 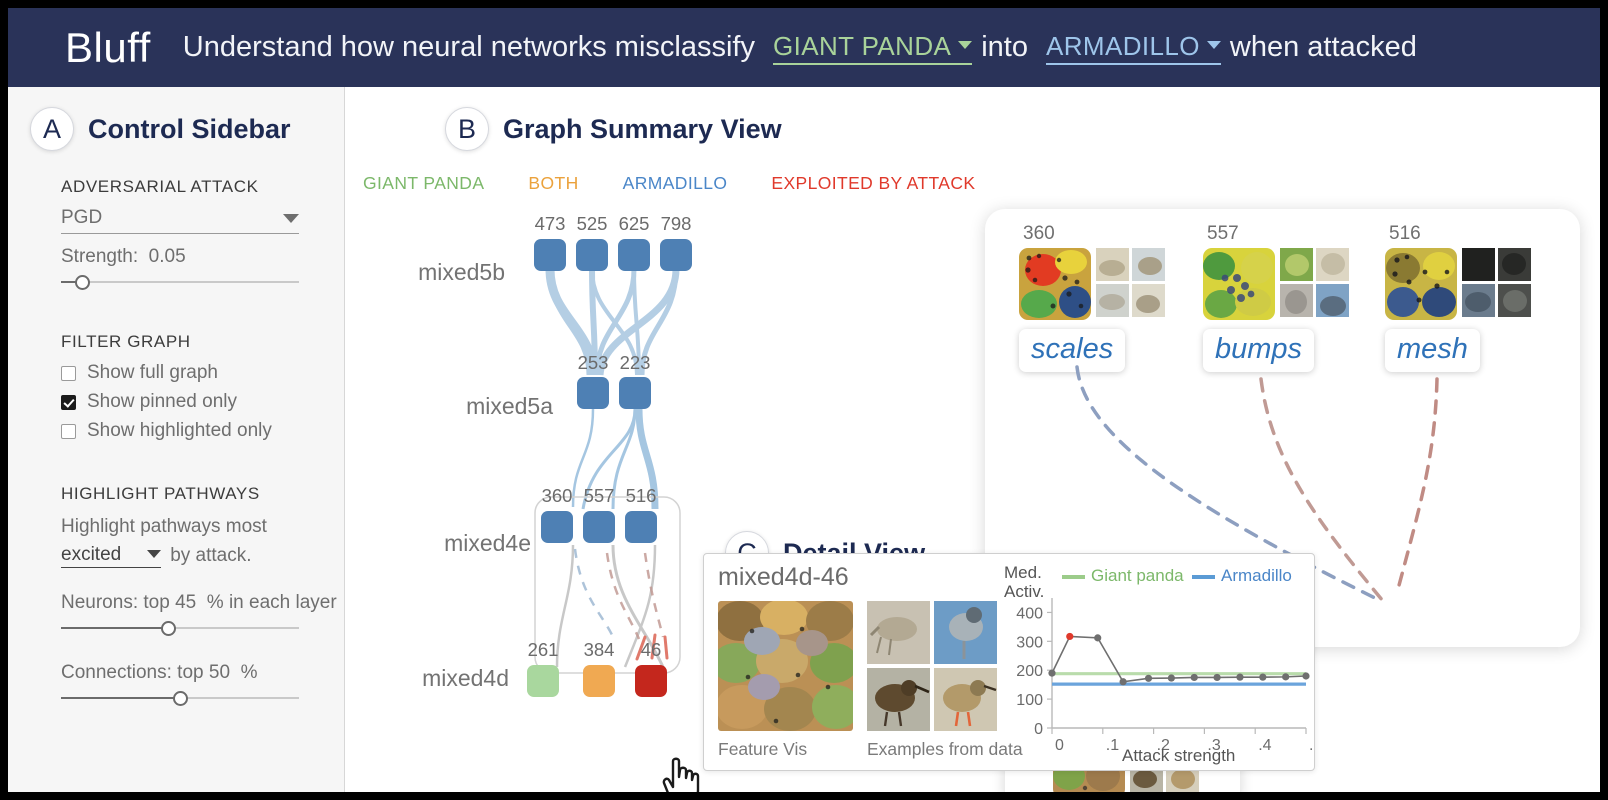 I want to click on svg-text: .5, so click(x=1310, y=745).